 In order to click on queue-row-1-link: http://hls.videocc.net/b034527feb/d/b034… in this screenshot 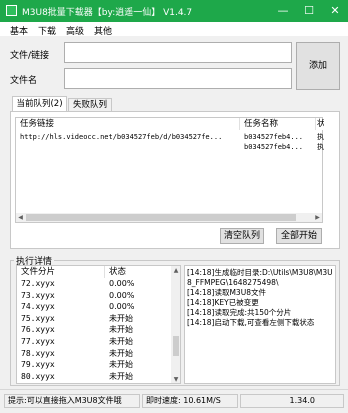, I will do `click(129, 137)`.